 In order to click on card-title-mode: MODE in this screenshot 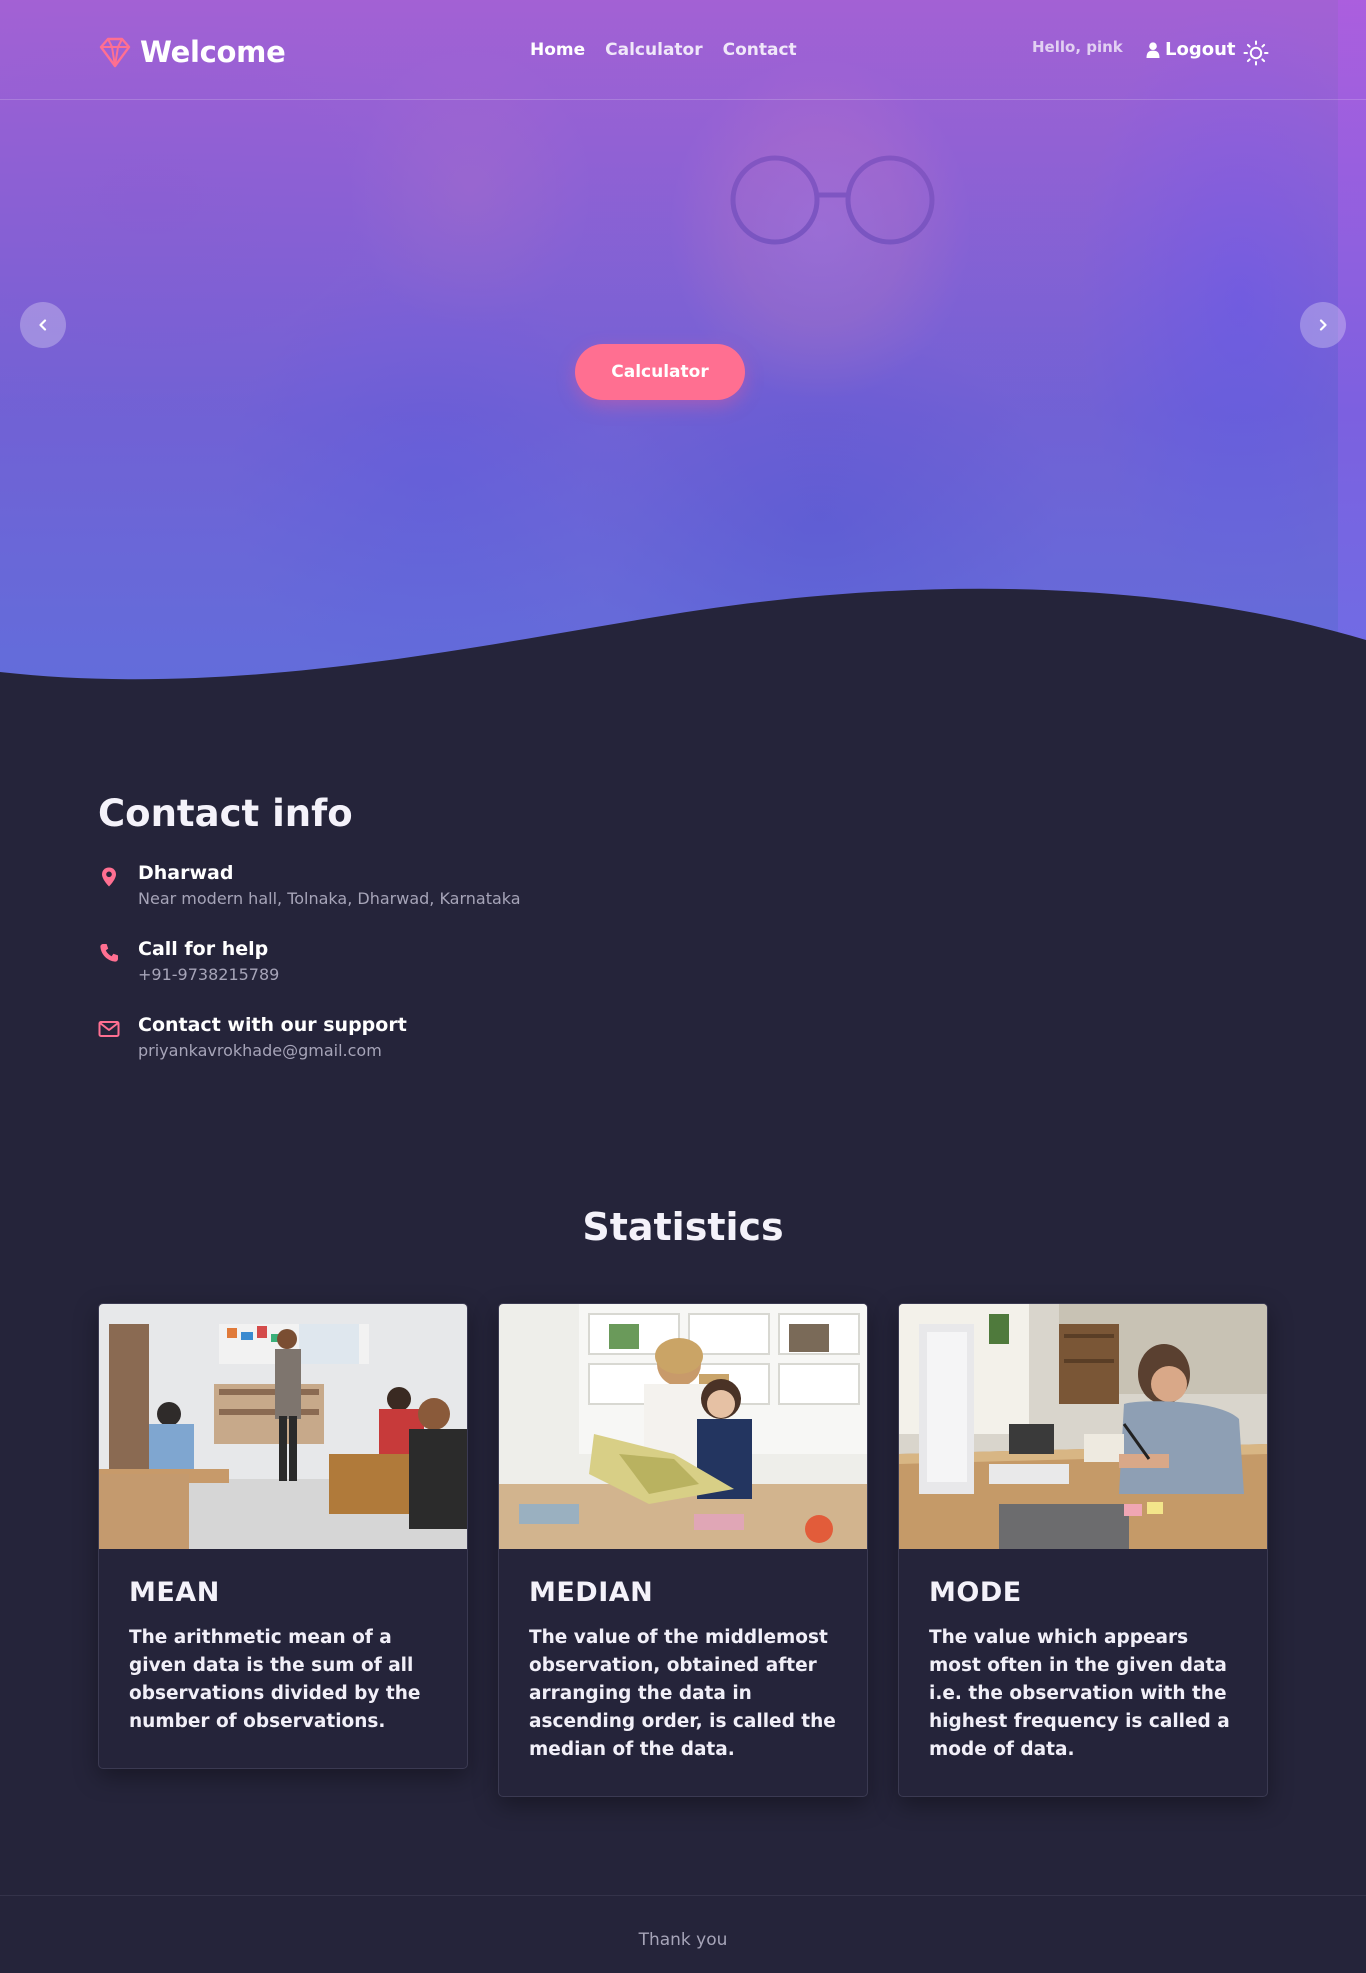, I will do `click(975, 1592)`.